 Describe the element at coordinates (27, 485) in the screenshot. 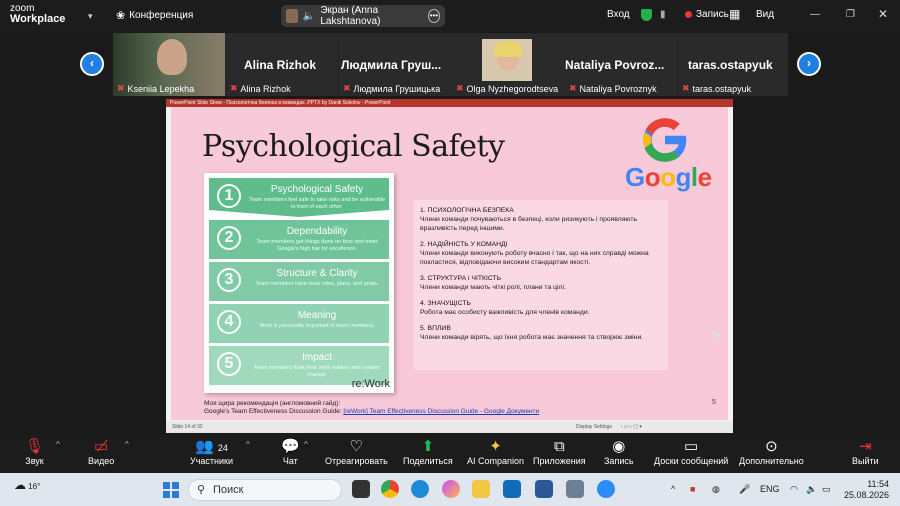

I see `weather-widget: ☁ 16°` at that location.